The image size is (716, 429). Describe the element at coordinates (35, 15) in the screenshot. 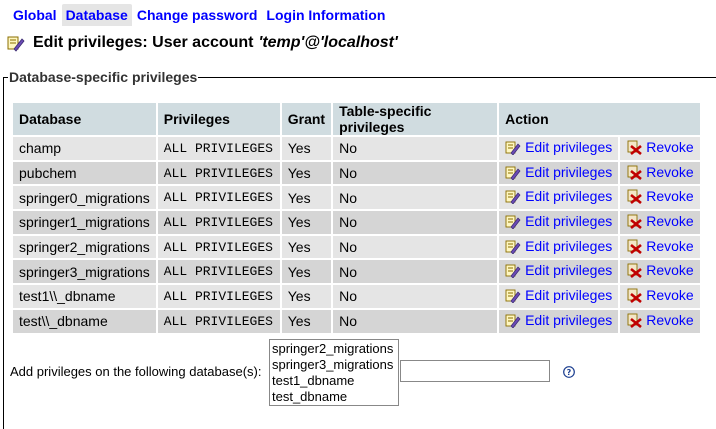

I see `tab-global: Global` at that location.